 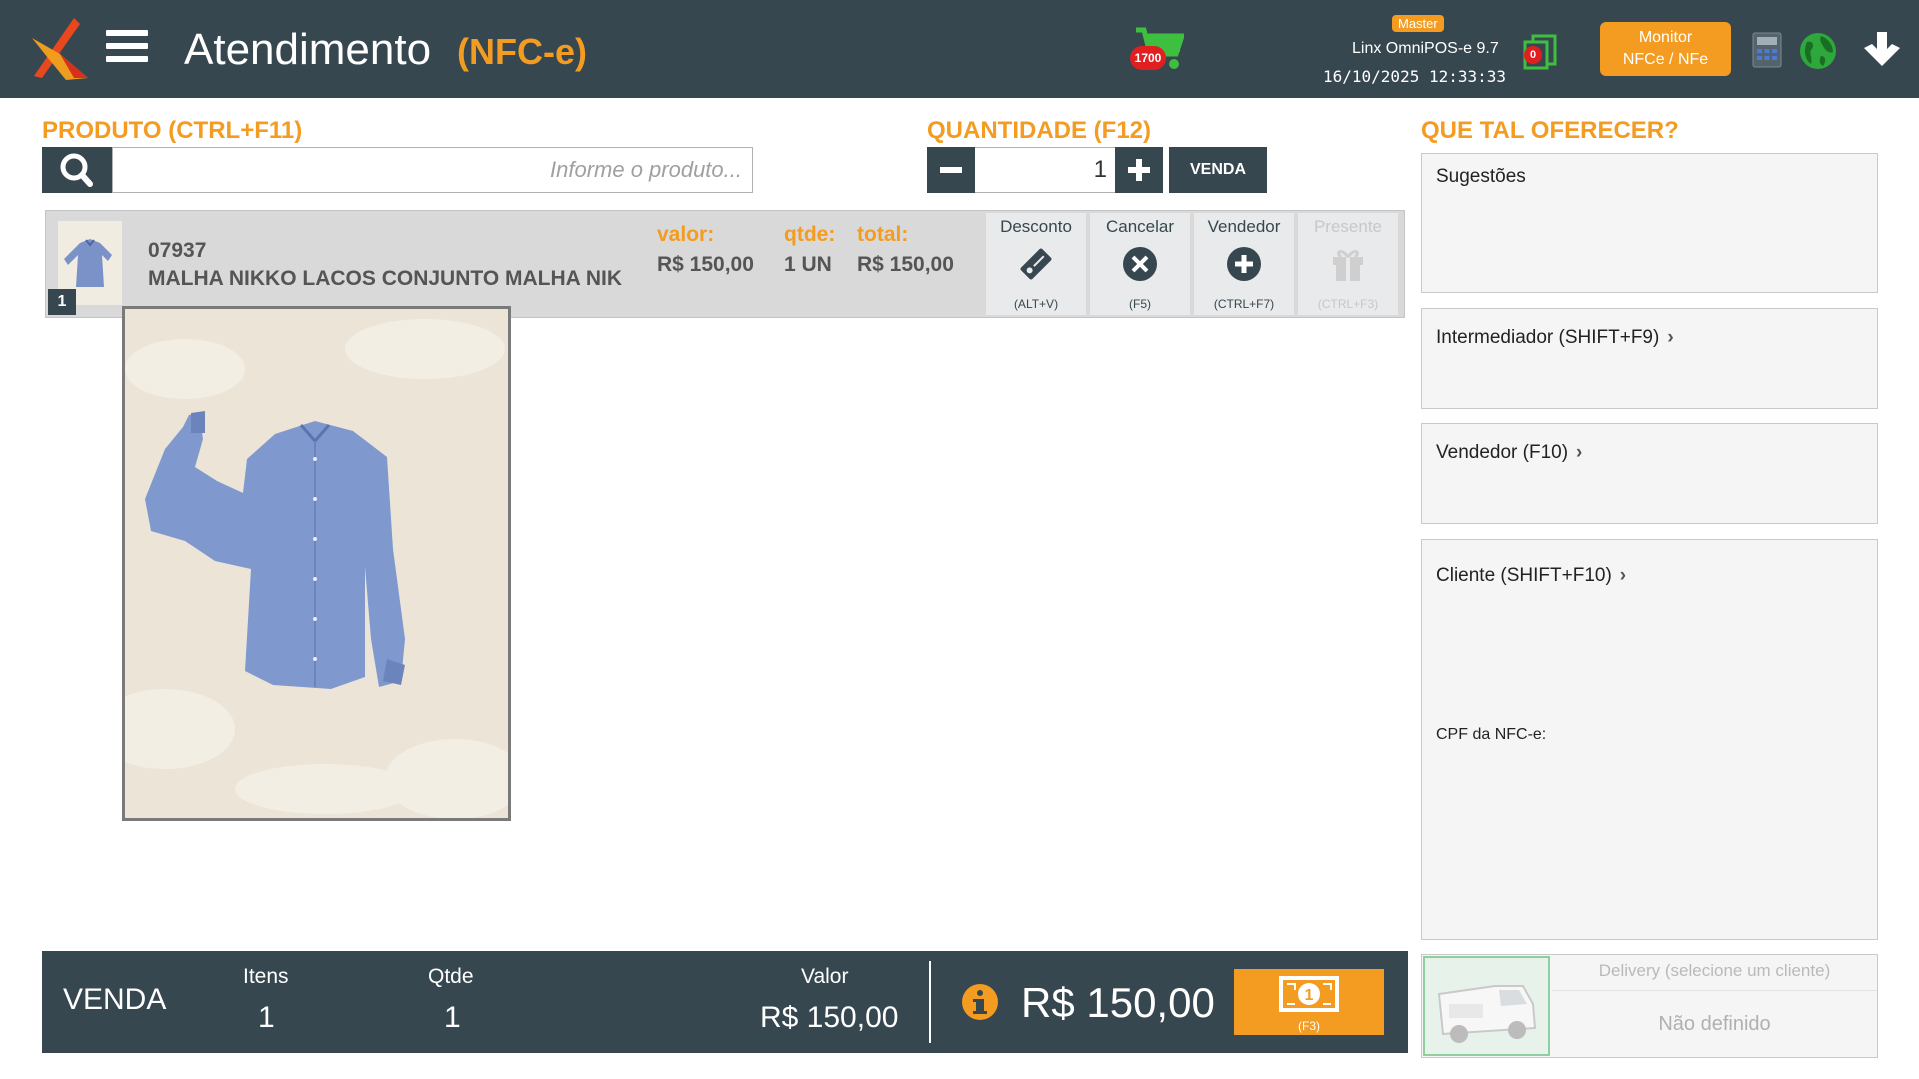 I want to click on close-circle-icon, so click(x=1140, y=264).